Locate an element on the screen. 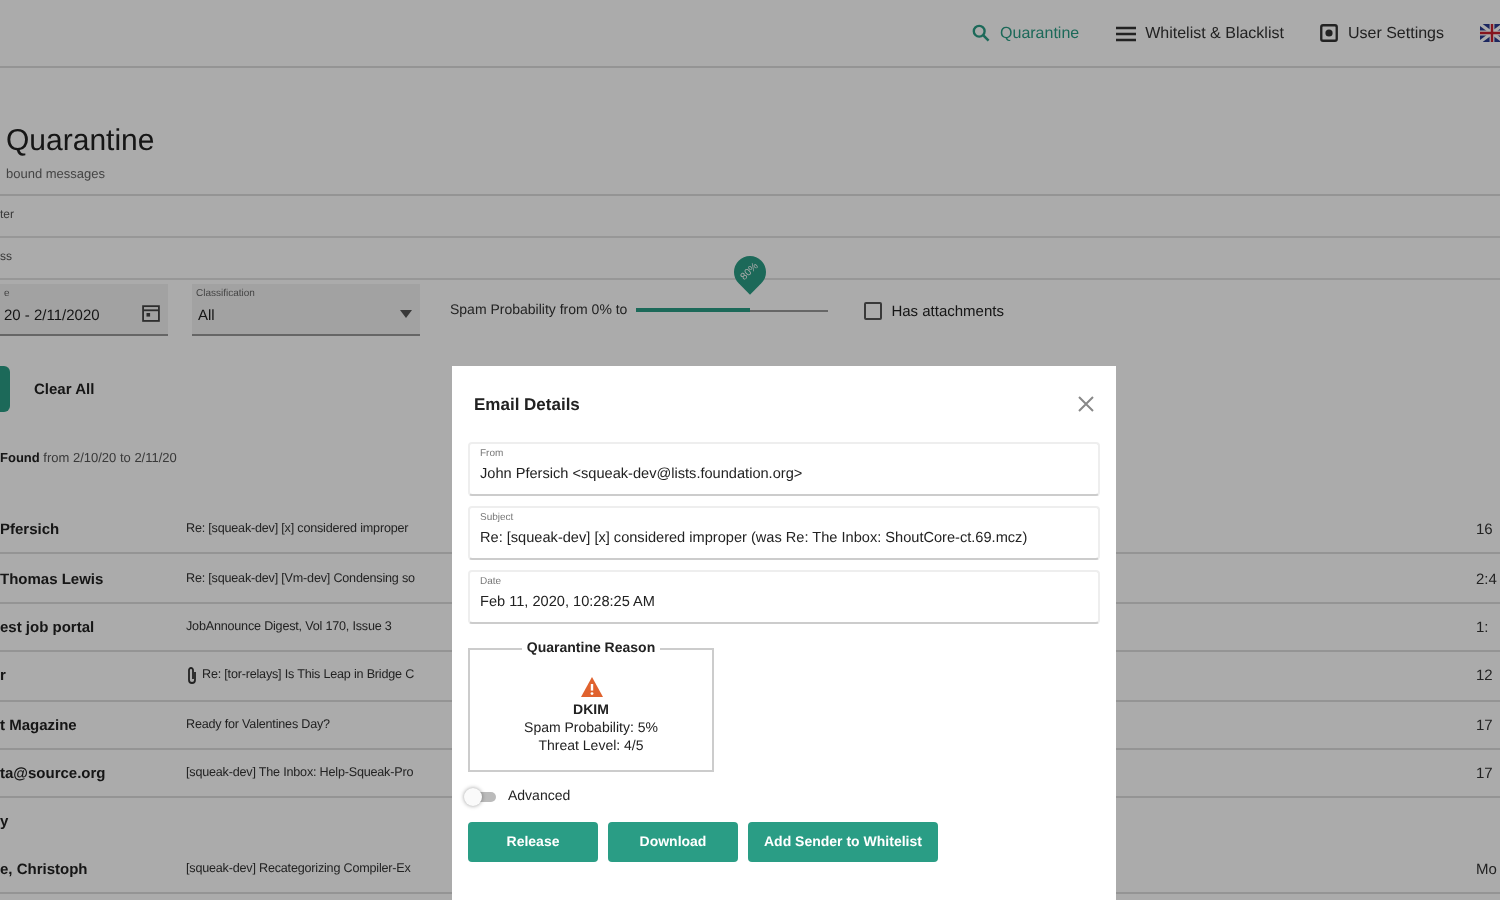 Image resolution: width=1500 pixels, height=900 pixels. search-icon is located at coordinates (981, 33).